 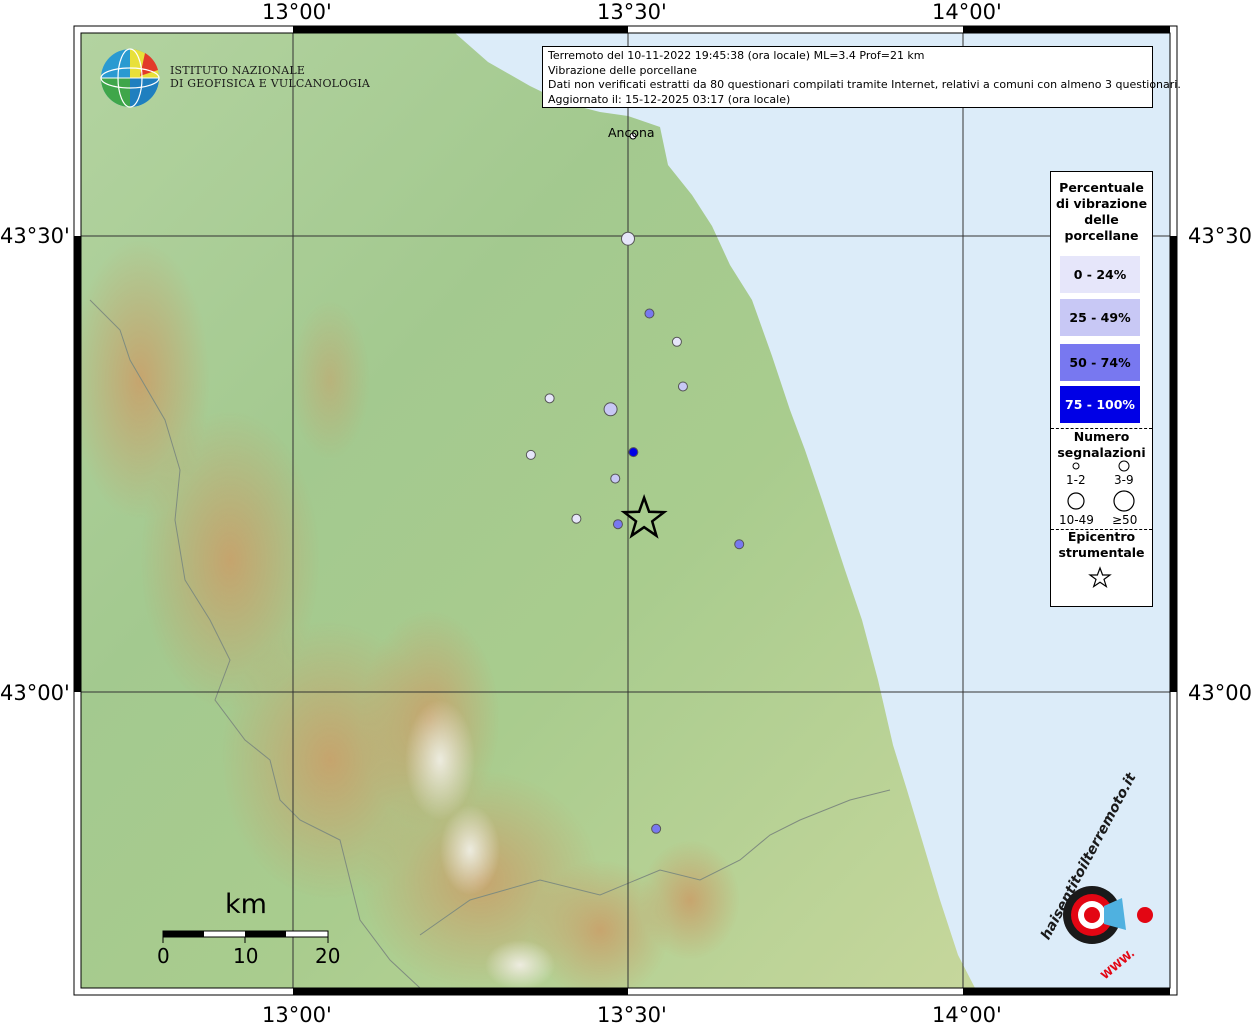 What do you see at coordinates (1076, 520) in the screenshot?
I see `size-label-10-49: 10-49` at bounding box center [1076, 520].